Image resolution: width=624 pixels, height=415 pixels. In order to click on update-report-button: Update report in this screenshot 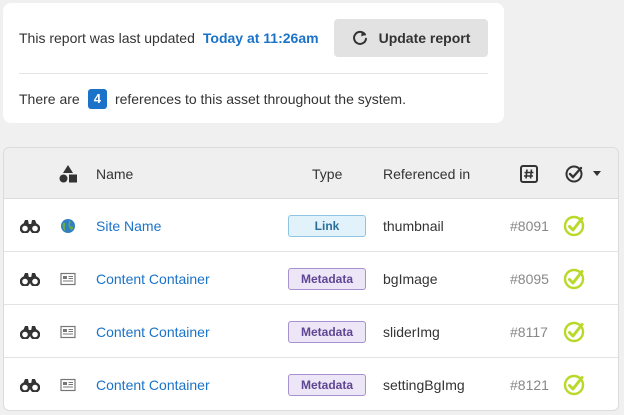, I will do `click(411, 38)`.